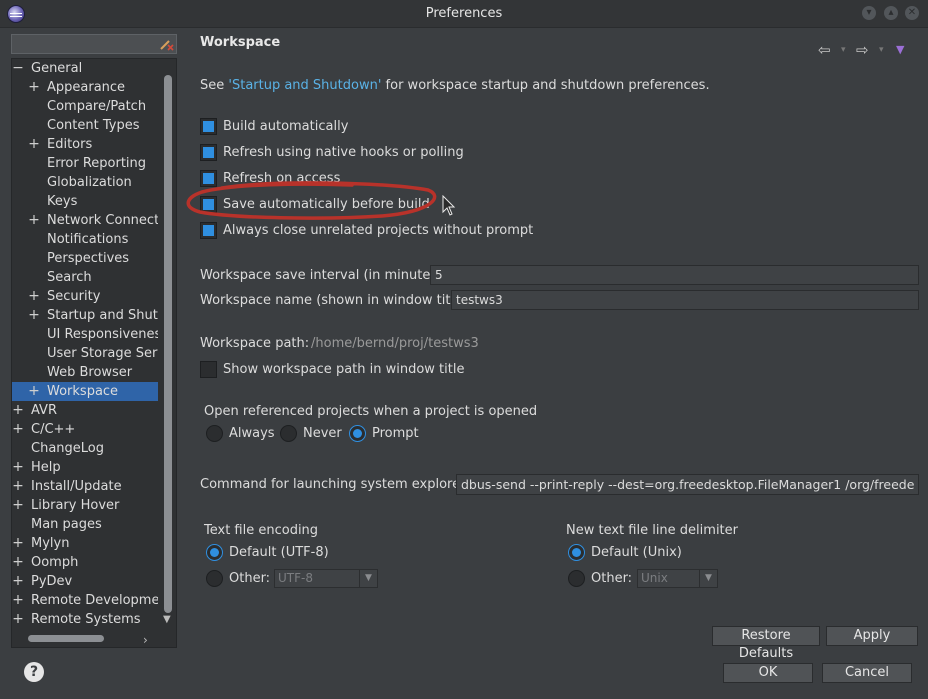  What do you see at coordinates (85, 125) in the screenshot?
I see `tree-item: Content Types` at bounding box center [85, 125].